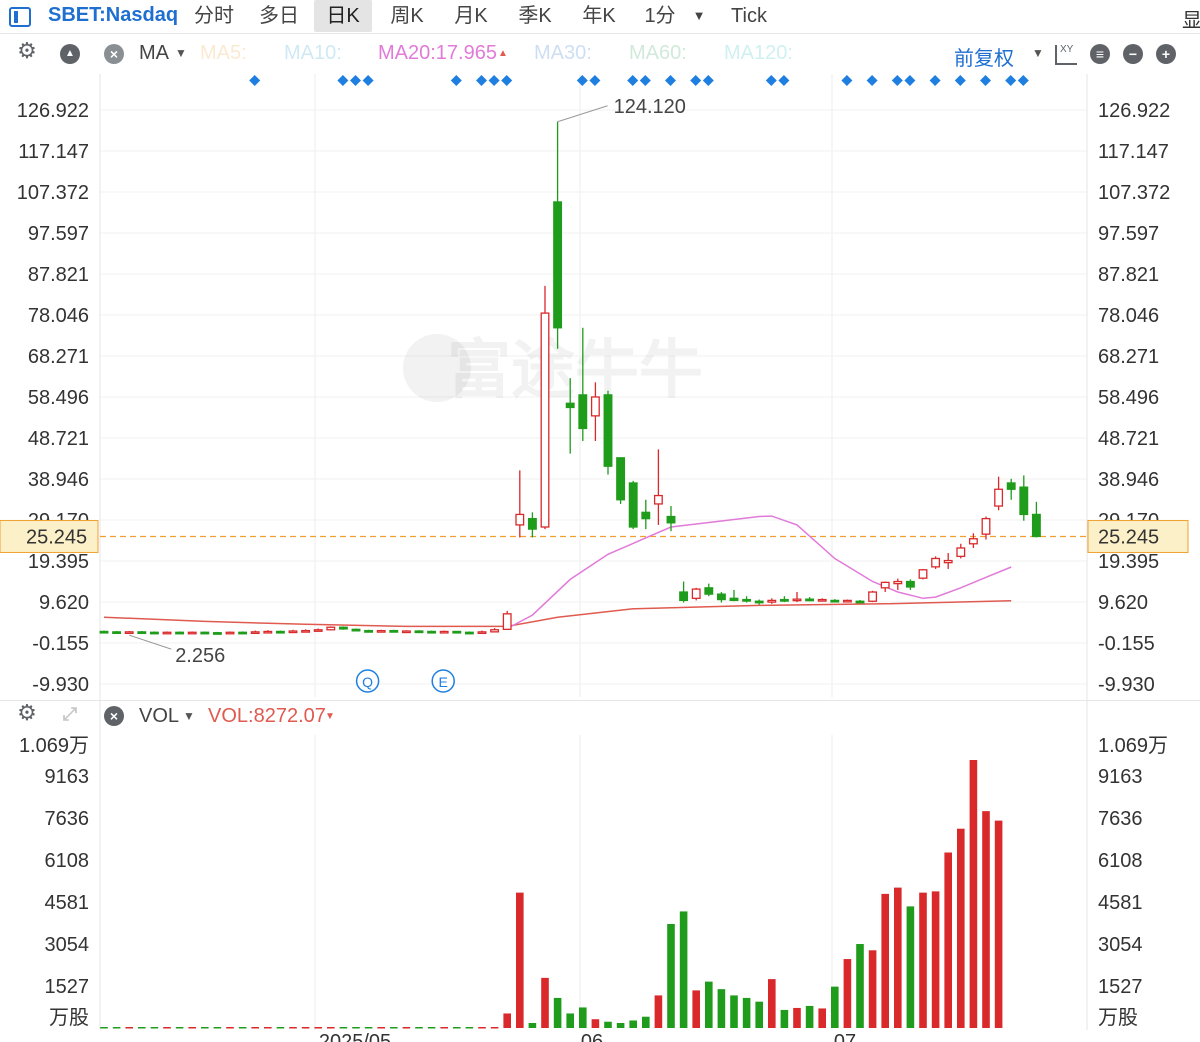 The width and height of the screenshot is (1200, 1042). What do you see at coordinates (53, 111) in the screenshot?
I see `price-tick-label-left: 126.922` at bounding box center [53, 111].